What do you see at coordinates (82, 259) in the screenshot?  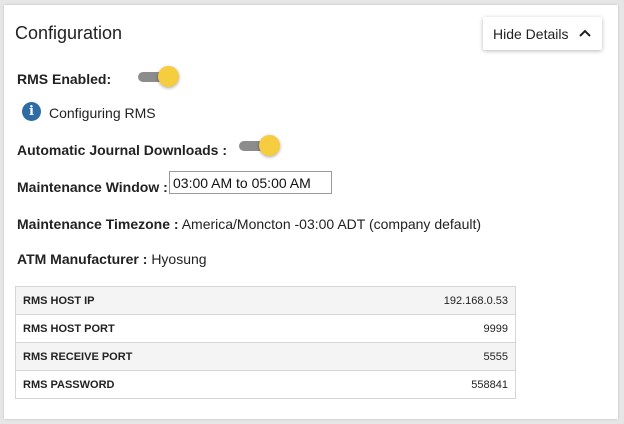 I see `atm-manufacturer-label: ATM Manufacturer :` at bounding box center [82, 259].